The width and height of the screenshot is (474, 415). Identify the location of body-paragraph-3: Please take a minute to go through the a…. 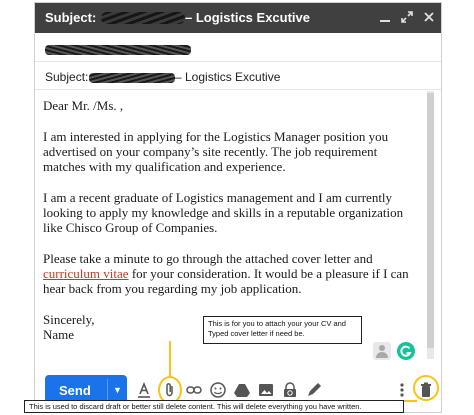
(229, 273).